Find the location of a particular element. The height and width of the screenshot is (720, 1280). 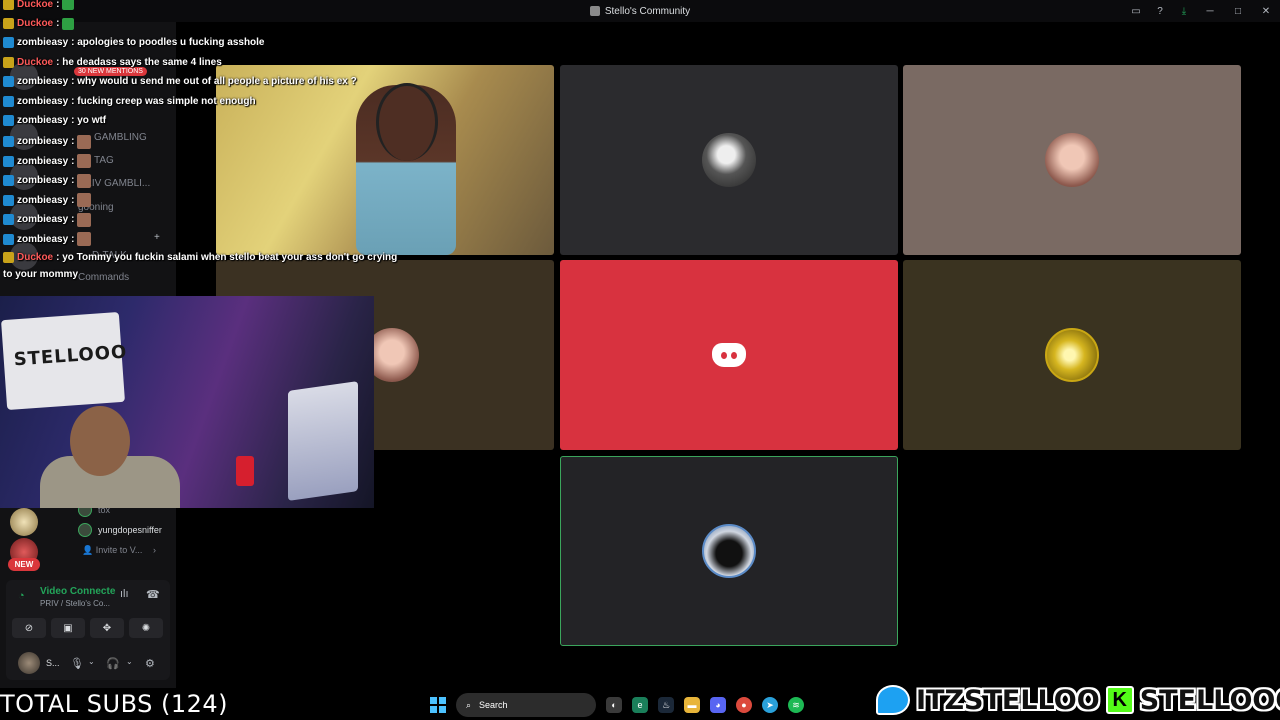

inbox-icon: ▭ is located at coordinates (1136, 11).